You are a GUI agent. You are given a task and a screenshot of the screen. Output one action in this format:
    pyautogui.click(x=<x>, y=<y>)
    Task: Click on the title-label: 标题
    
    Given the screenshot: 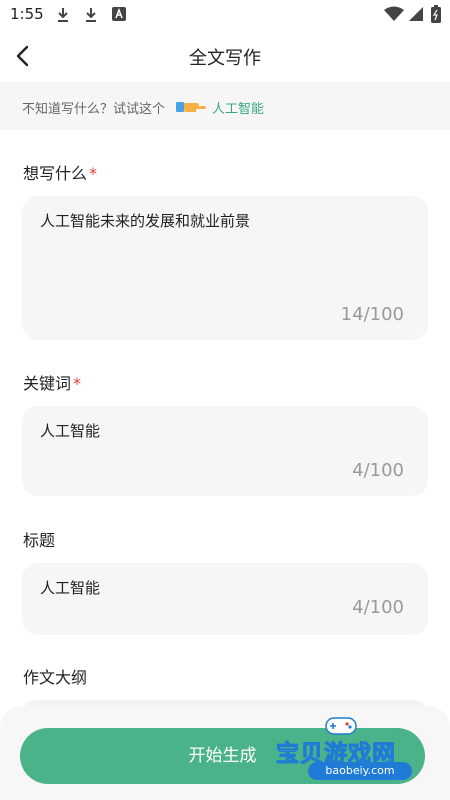 What is the action you would take?
    pyautogui.click(x=39, y=539)
    